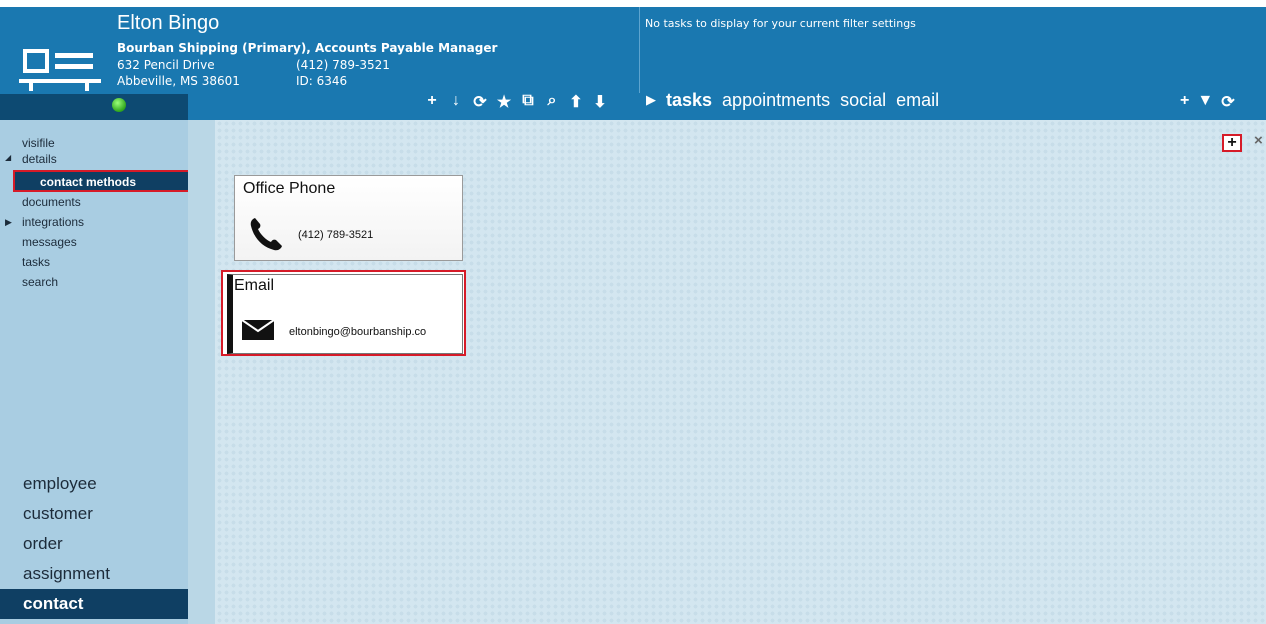  What do you see at coordinates (343, 65) in the screenshot?
I see `contact-phone: (412) 789-3521` at bounding box center [343, 65].